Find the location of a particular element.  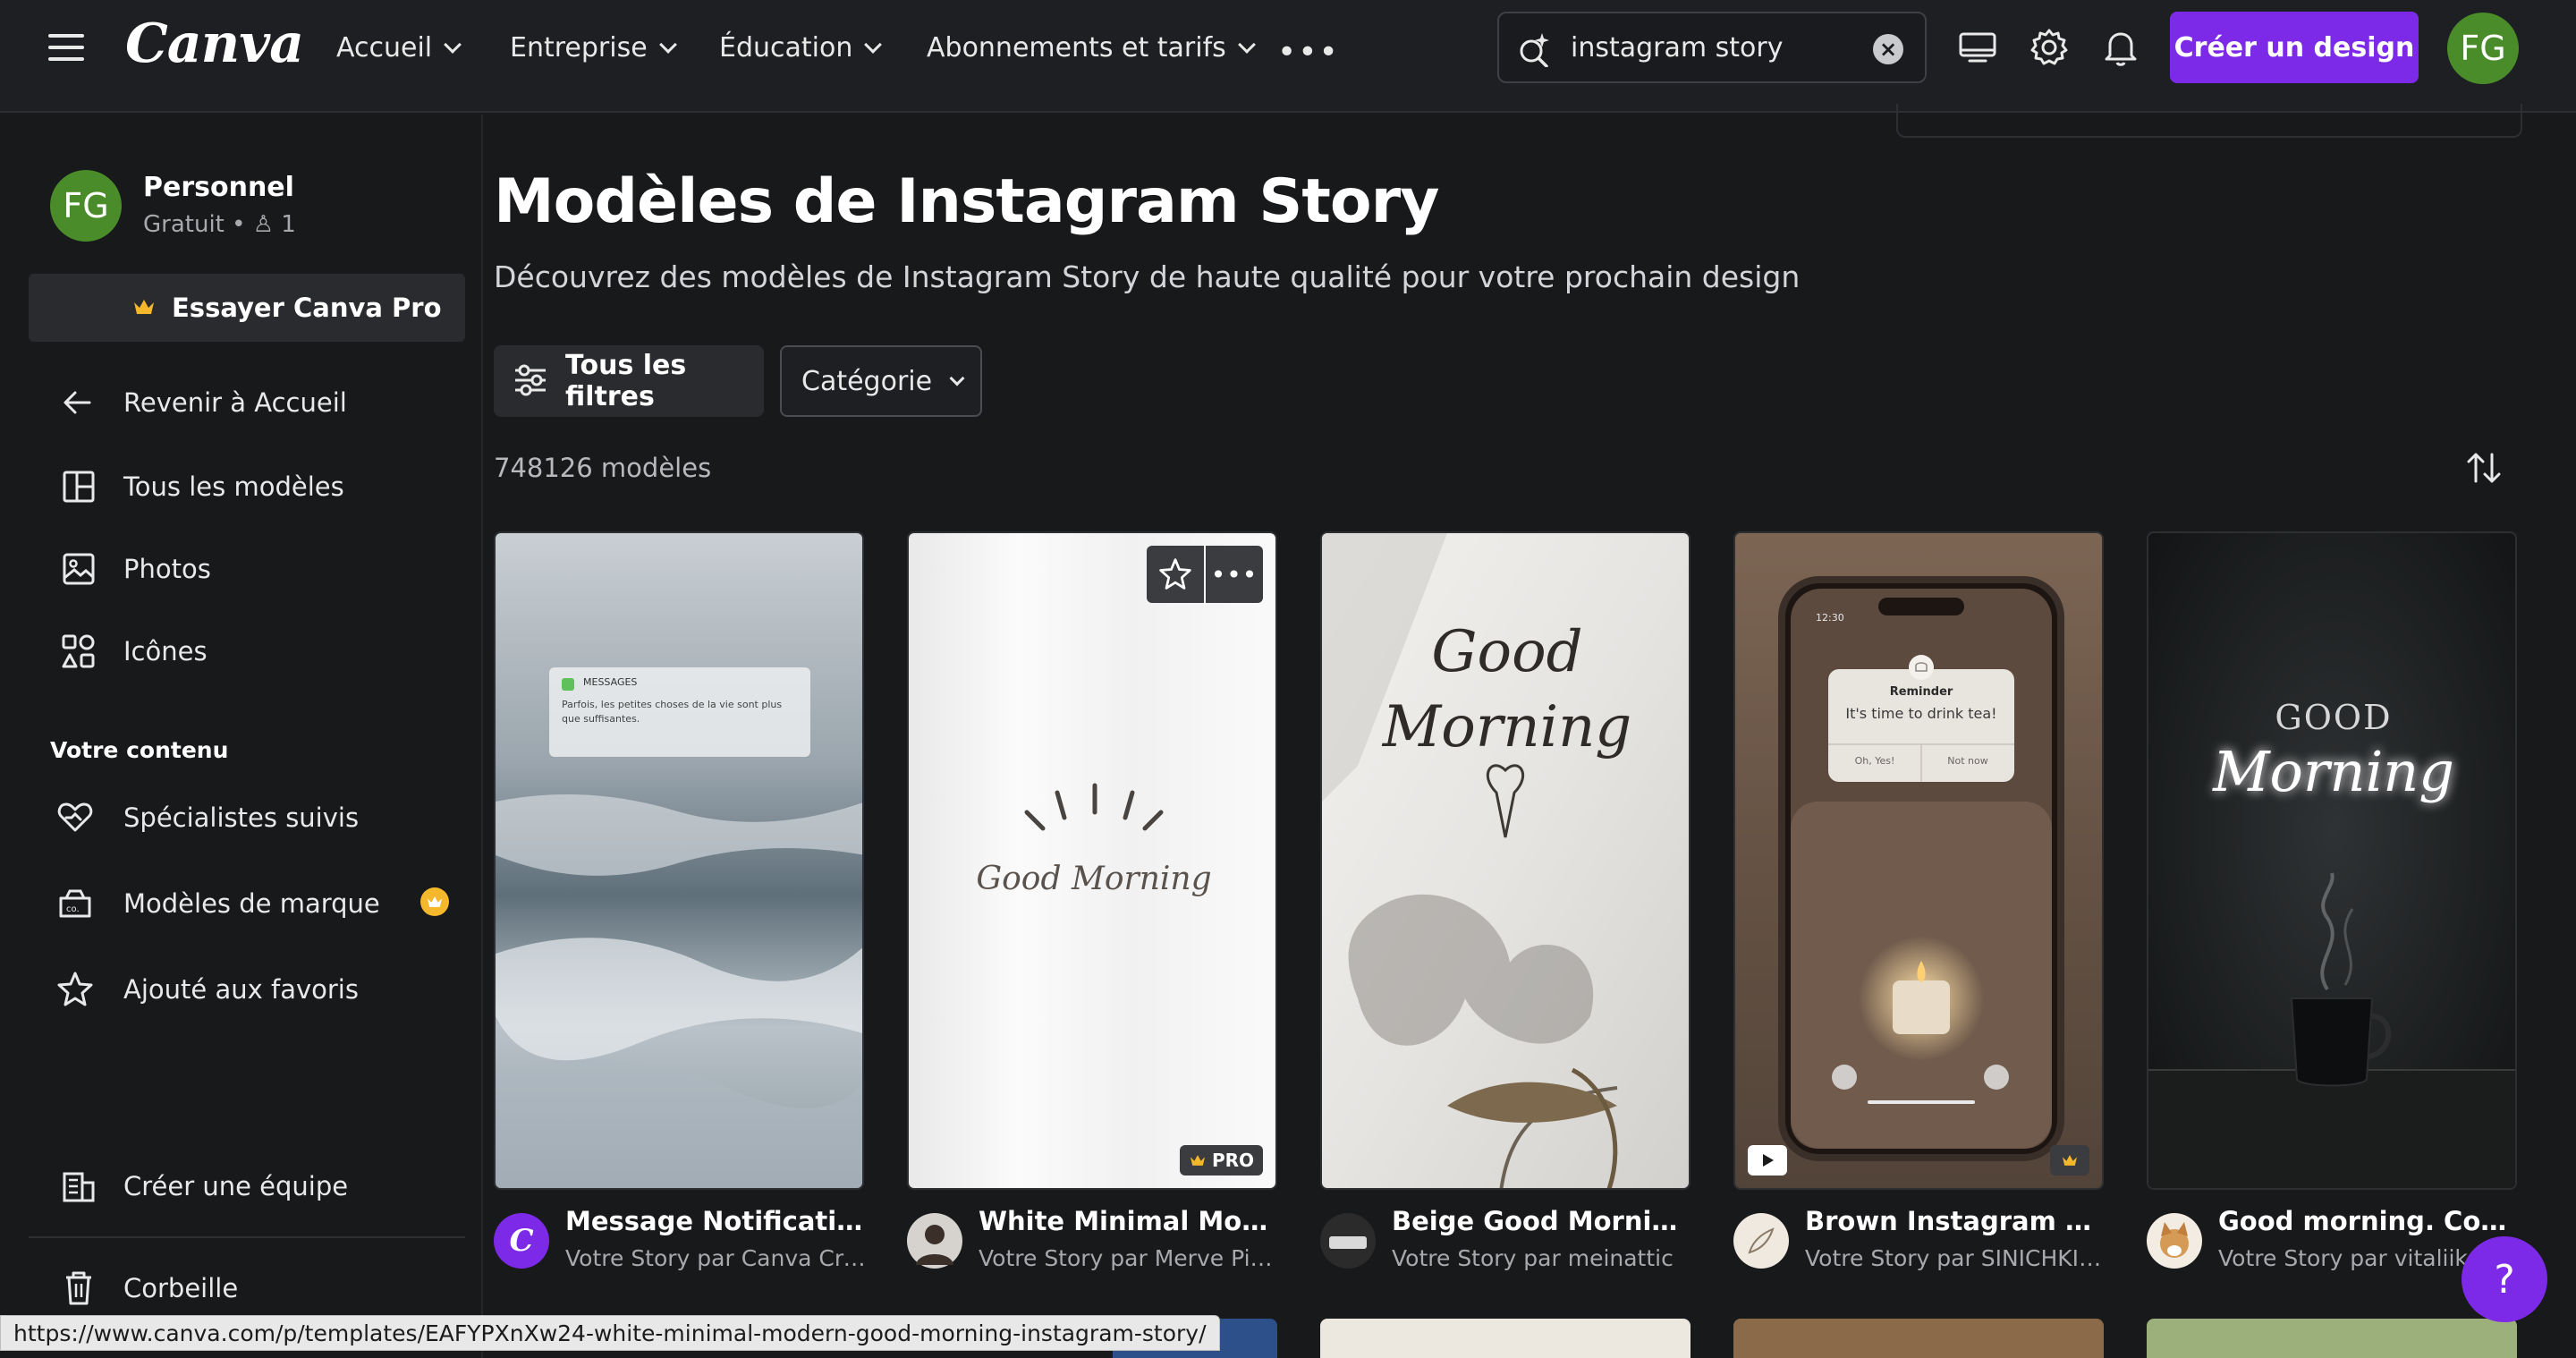

sidebar-item-label: Ajouté aux favoris is located at coordinates (241, 990).